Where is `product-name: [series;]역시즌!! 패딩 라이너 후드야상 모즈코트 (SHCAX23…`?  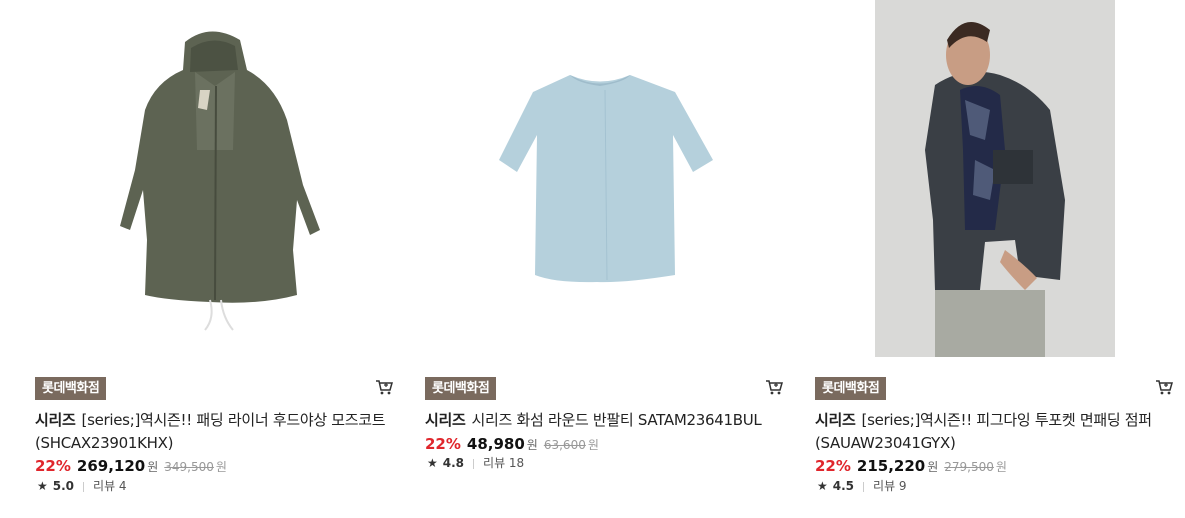
product-name: [series;]역시즌!! 패딩 라이너 후드야상 모즈코트 (SHCAX23… is located at coordinates (210, 431).